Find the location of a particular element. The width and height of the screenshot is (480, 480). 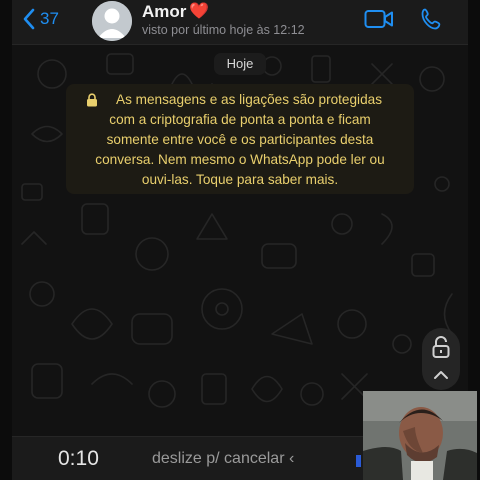

back-button: 37 is located at coordinates (40, 19).